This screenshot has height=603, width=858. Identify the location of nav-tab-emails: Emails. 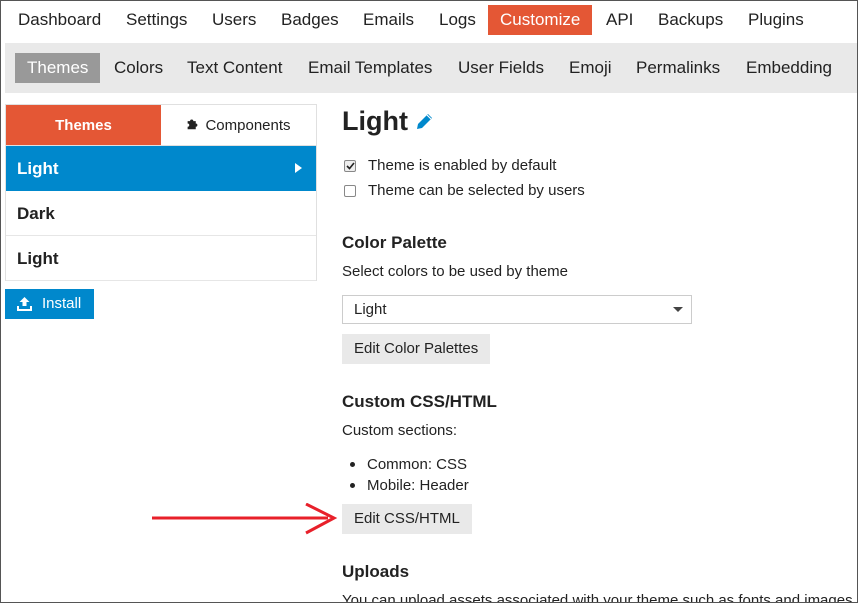
(388, 20).